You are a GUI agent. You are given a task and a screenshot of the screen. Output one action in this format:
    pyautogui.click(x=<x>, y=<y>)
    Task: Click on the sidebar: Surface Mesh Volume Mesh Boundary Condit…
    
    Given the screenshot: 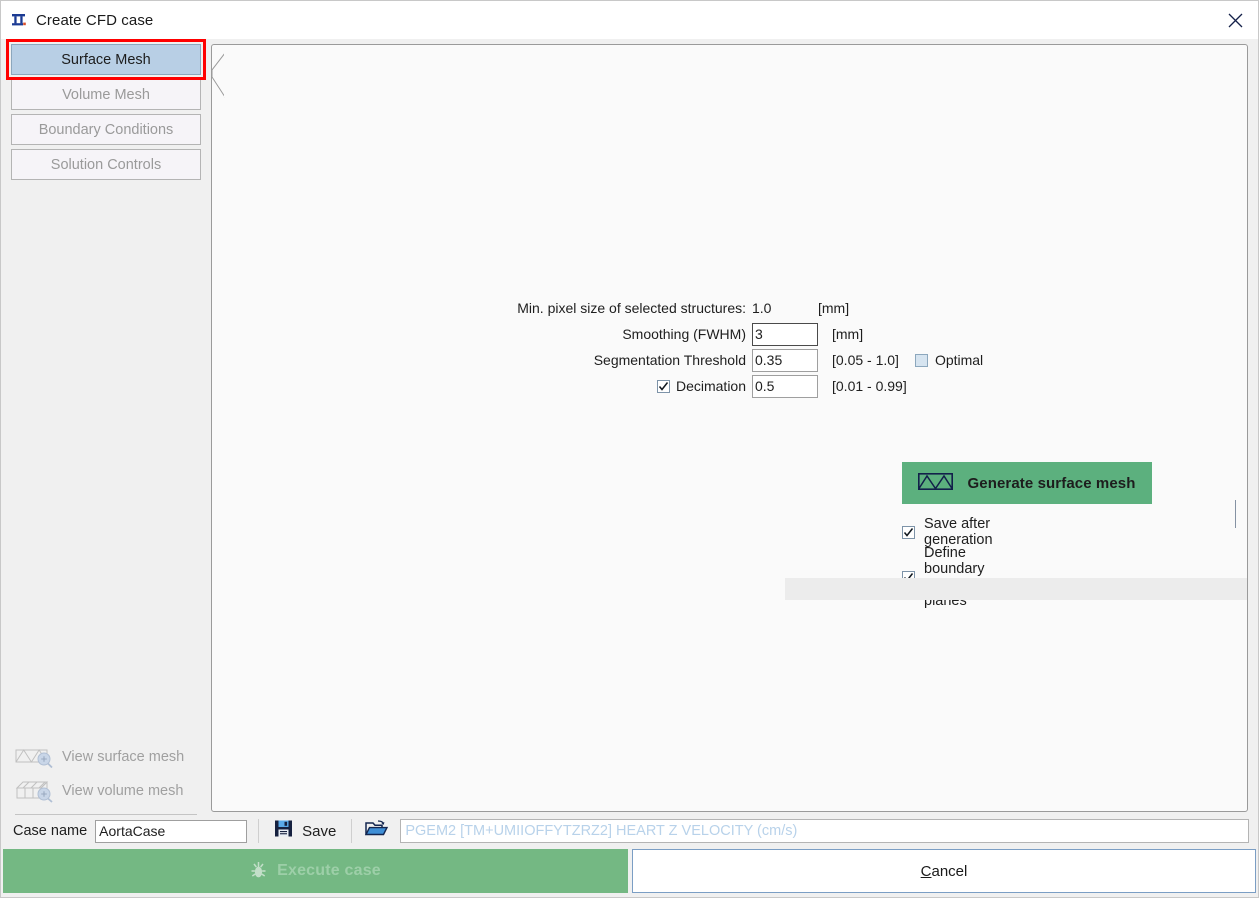 What is the action you would take?
    pyautogui.click(x=106, y=427)
    